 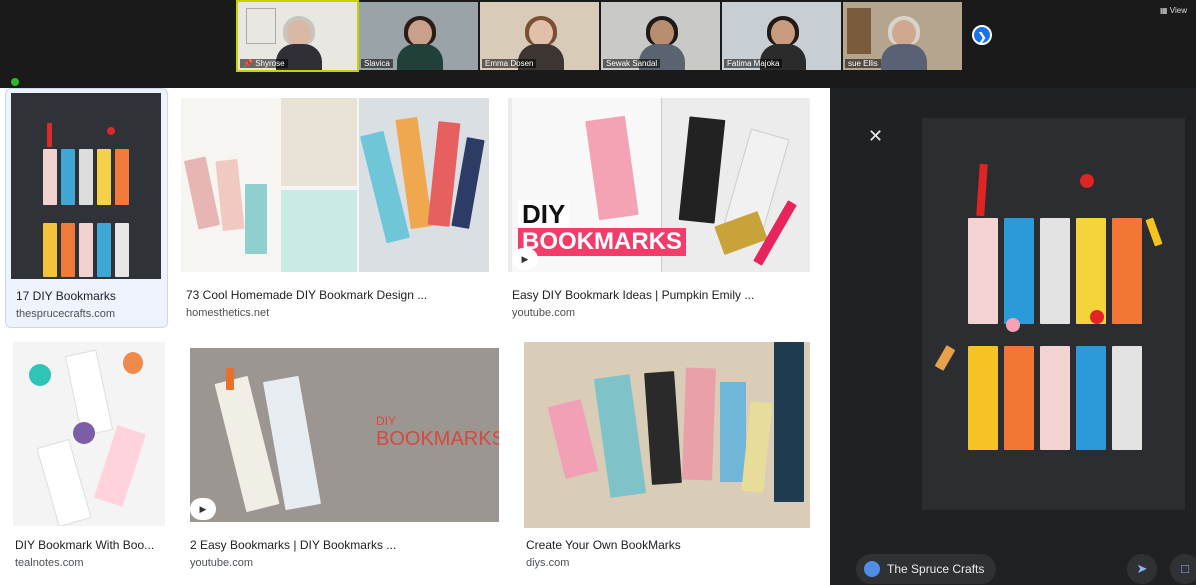 I want to click on result-source: diys.com, so click(x=547, y=563).